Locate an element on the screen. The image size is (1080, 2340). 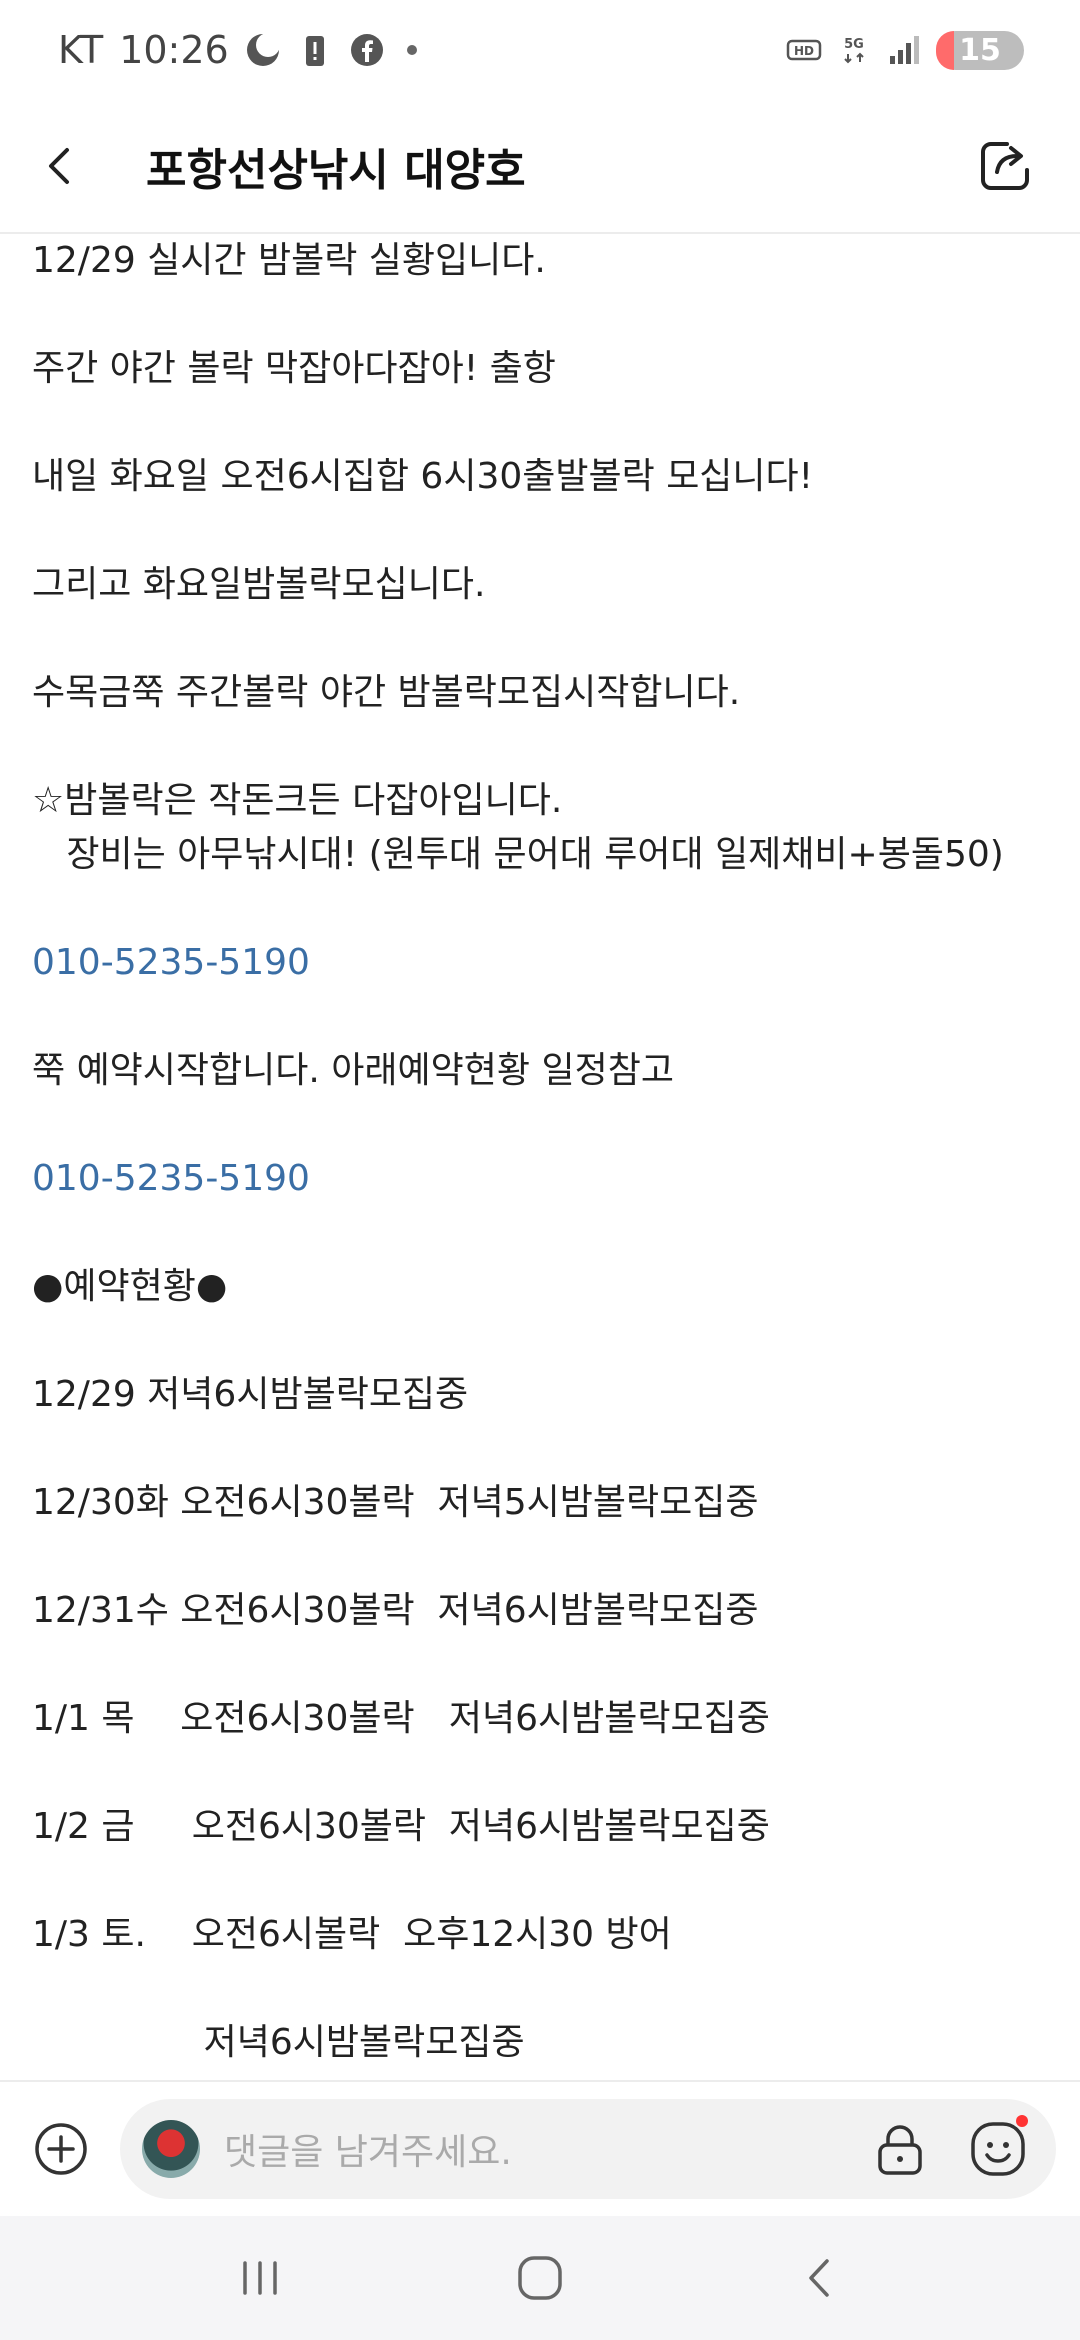
svg-text: 5G is located at coordinates (854, 44).